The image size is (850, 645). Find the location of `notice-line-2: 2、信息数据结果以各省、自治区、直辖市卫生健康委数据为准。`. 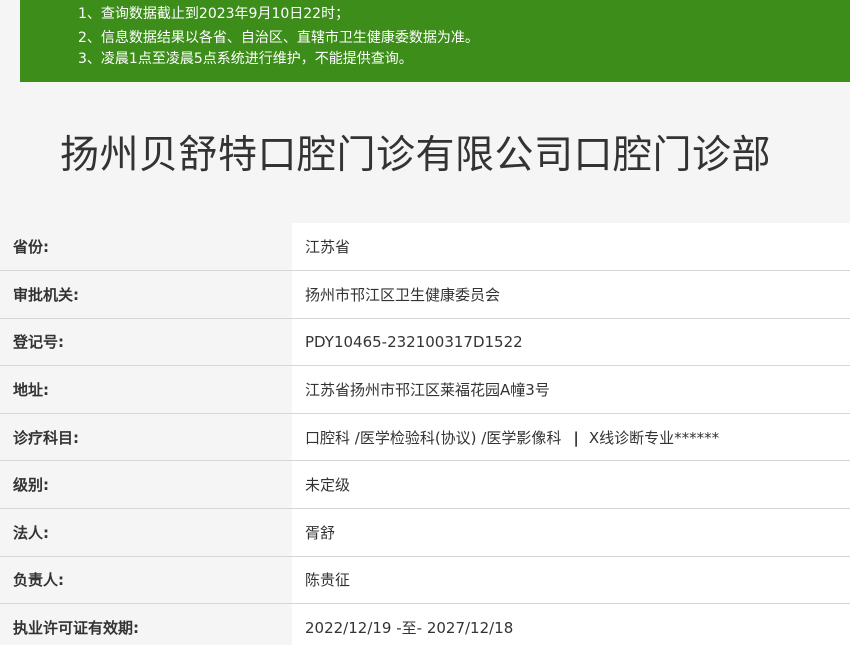

notice-line-2: 2、信息数据结果以各省、自治区、直辖市卫生健康委数据为准。 is located at coordinates (278, 38).